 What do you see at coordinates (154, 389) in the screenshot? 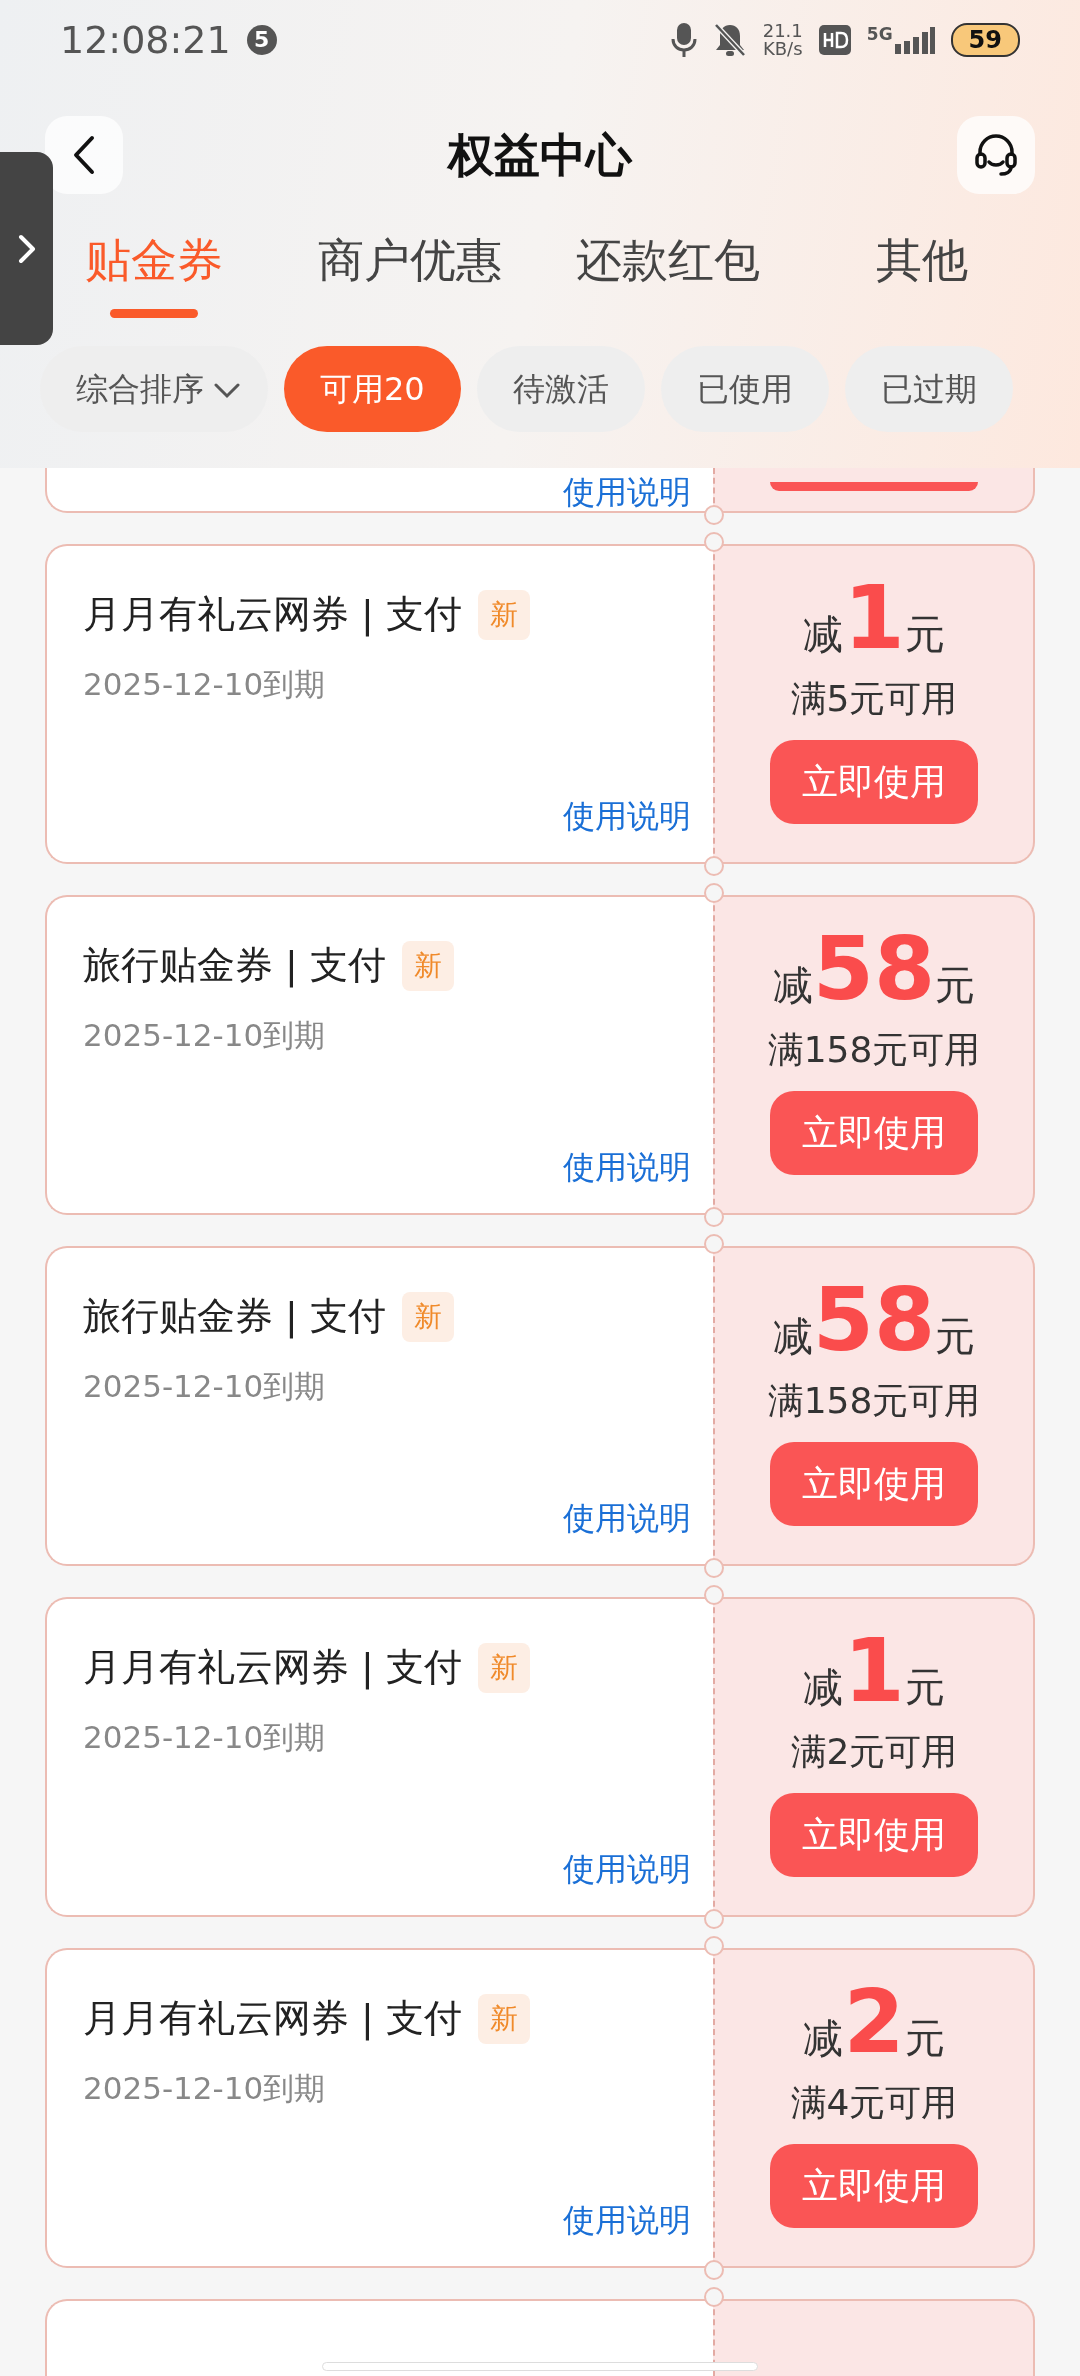
I see `sort-dropdown: 综合排序` at bounding box center [154, 389].